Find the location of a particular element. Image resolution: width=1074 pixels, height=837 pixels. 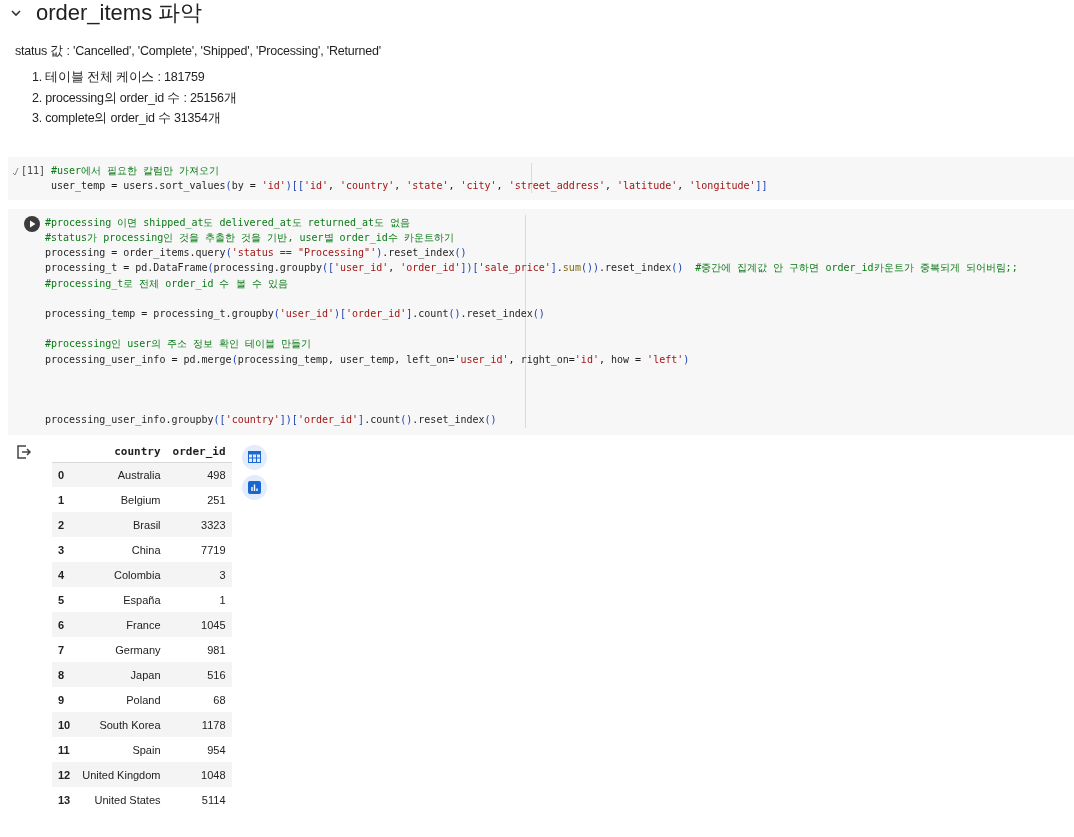

table-cell: 5114 is located at coordinates (199, 799).